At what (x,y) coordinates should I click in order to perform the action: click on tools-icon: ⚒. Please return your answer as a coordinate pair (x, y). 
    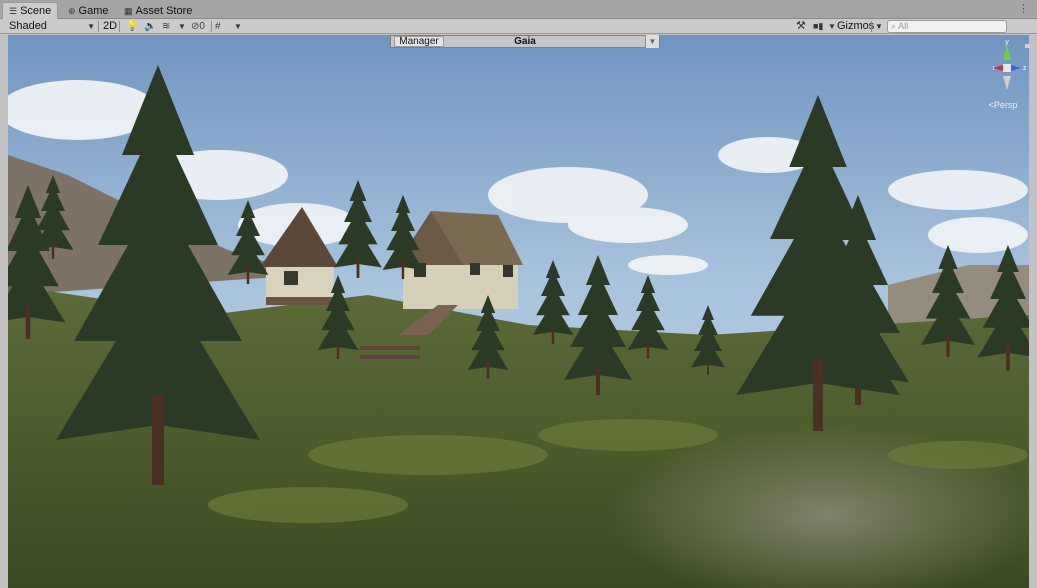
    Looking at the image, I should click on (801, 26).